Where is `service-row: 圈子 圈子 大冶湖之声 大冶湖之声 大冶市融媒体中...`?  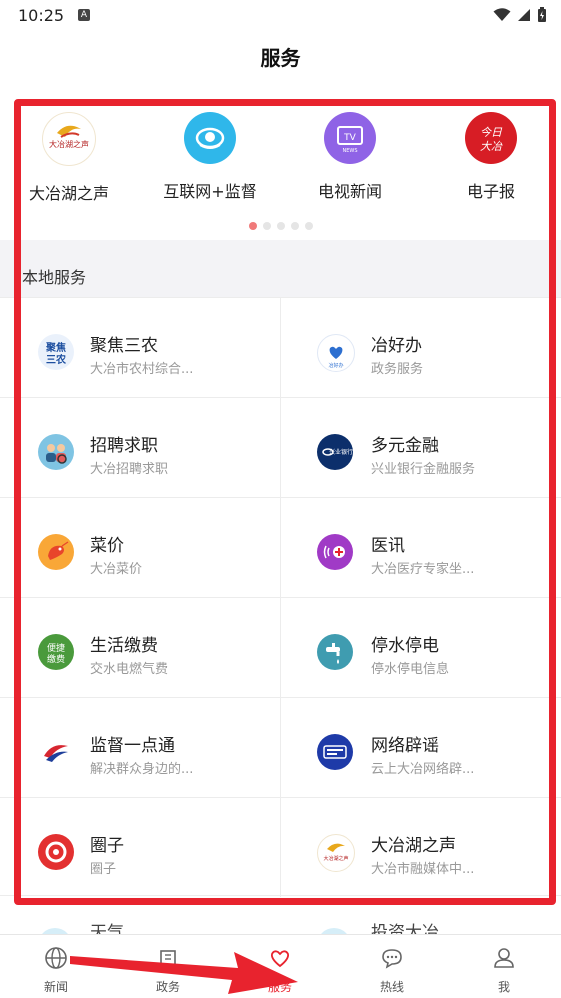 service-row: 圈子 圈子 大冶湖之声 大冶湖之声 大冶市融媒体中... is located at coordinates (280, 847).